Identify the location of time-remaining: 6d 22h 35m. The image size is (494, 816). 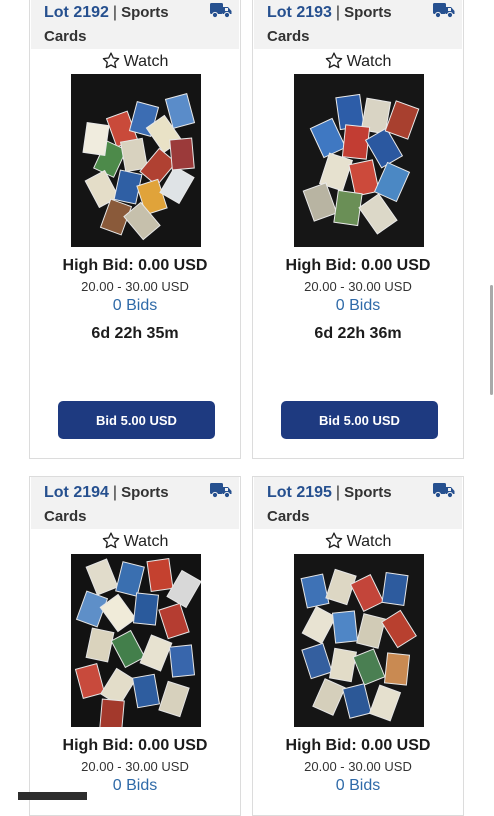
(135, 333).